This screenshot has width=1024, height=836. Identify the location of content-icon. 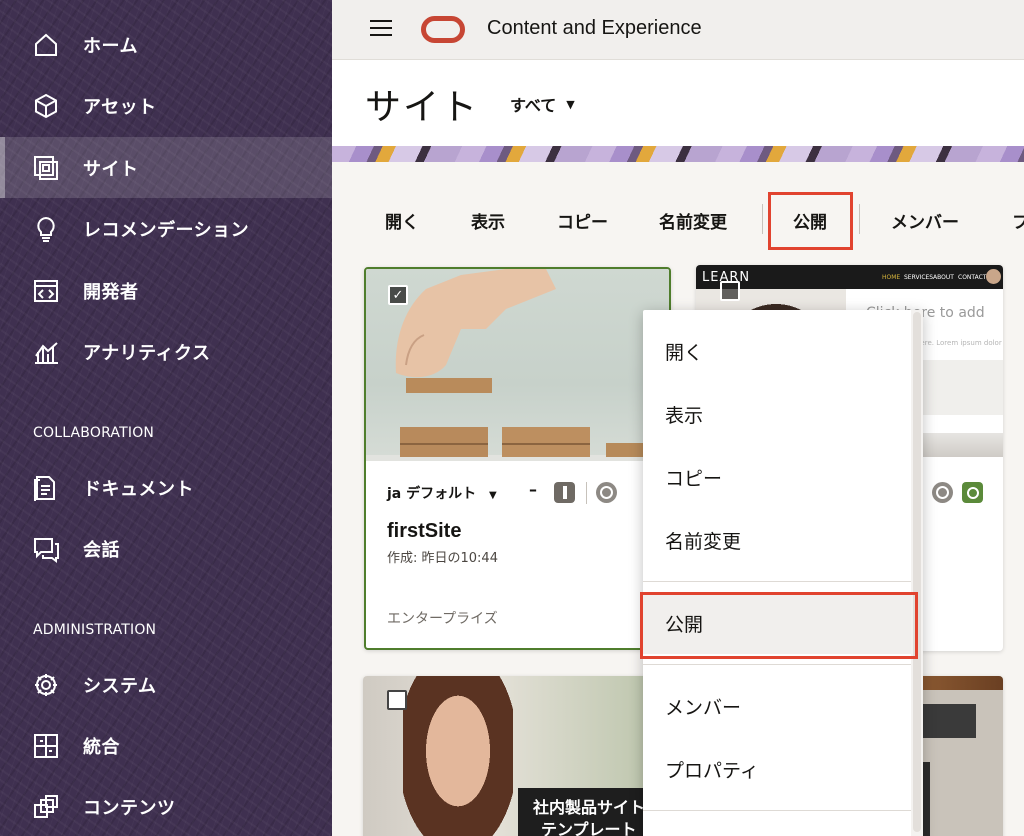
(46, 807).